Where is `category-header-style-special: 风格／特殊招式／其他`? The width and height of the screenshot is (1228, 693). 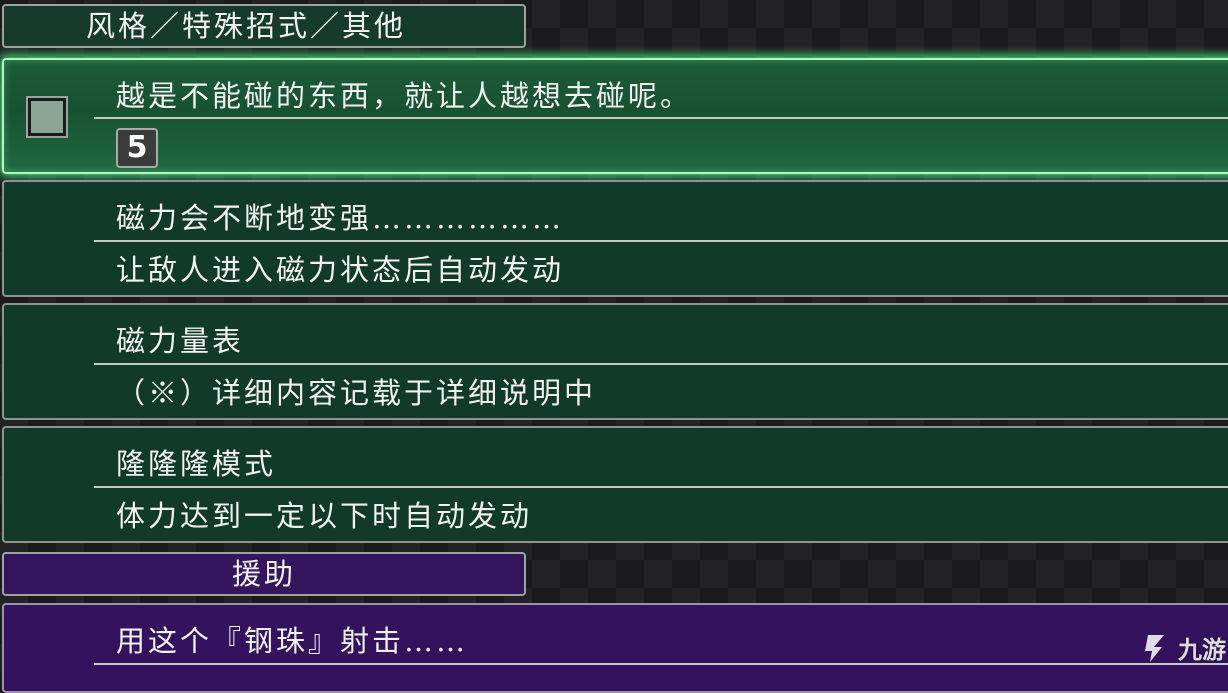 category-header-style-special: 风格／特殊招式／其他 is located at coordinates (264, 26).